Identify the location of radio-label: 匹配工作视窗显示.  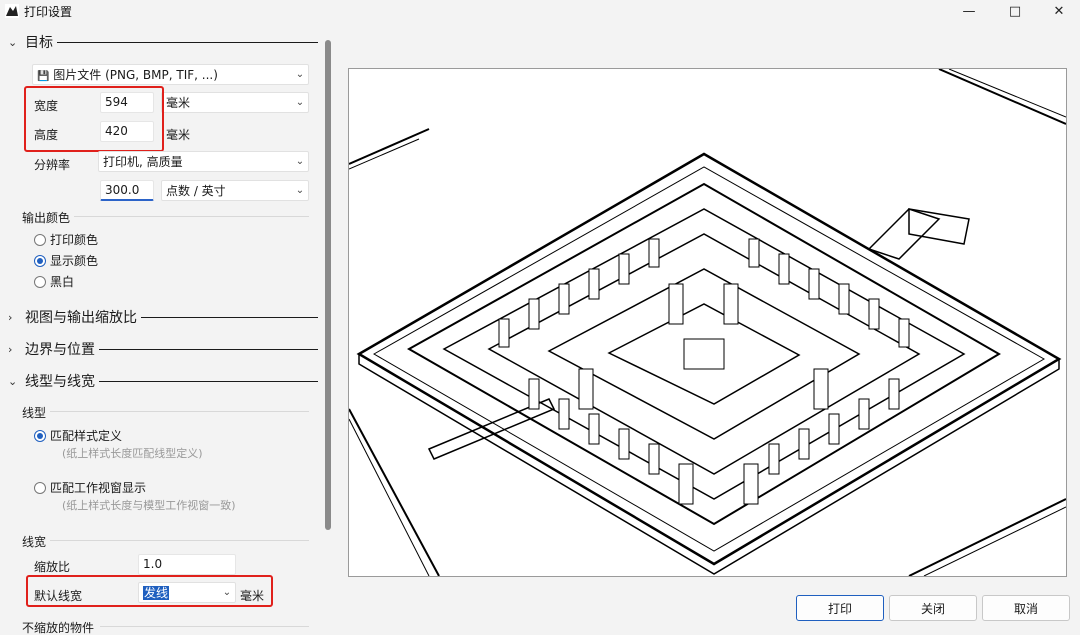
(98, 488).